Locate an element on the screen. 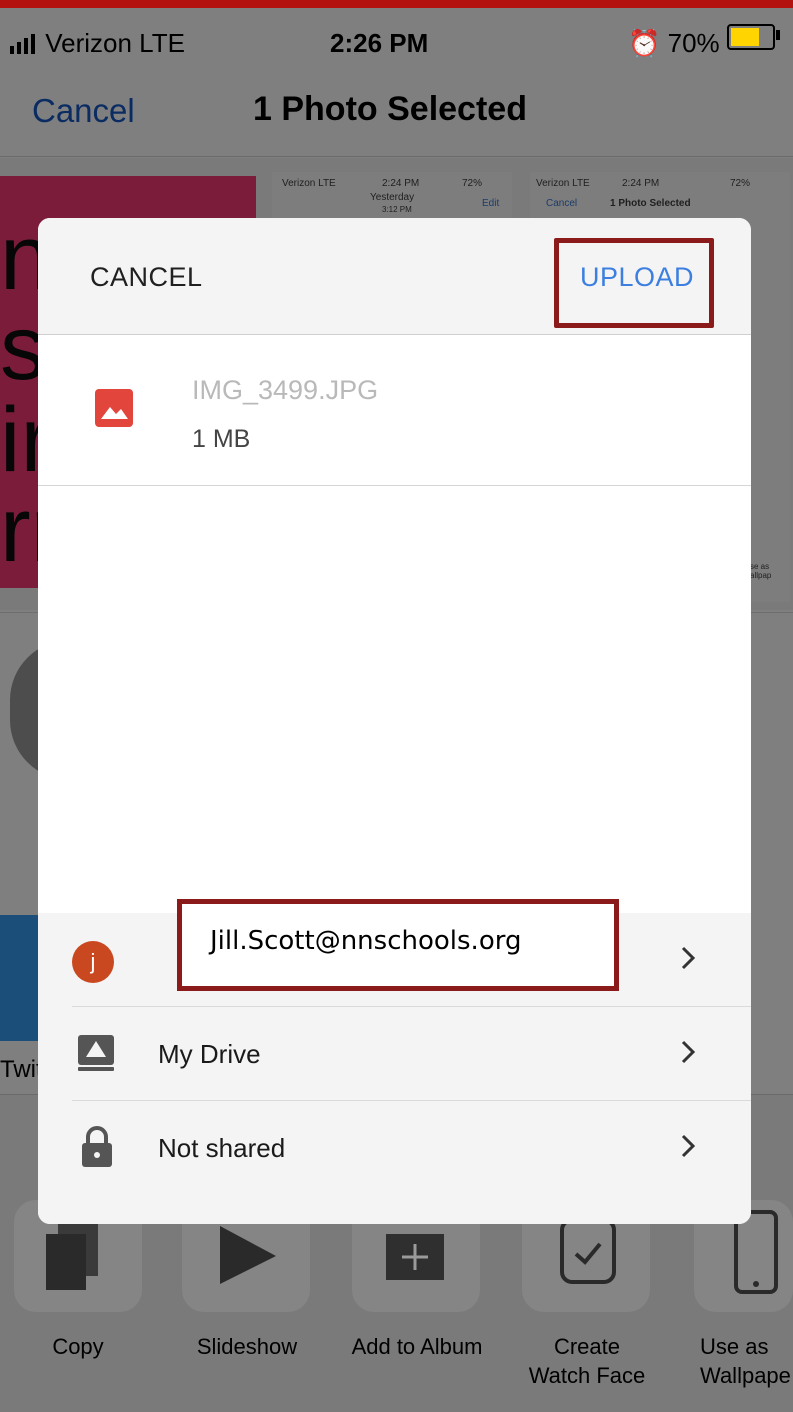  image-icon is located at coordinates (114, 413).